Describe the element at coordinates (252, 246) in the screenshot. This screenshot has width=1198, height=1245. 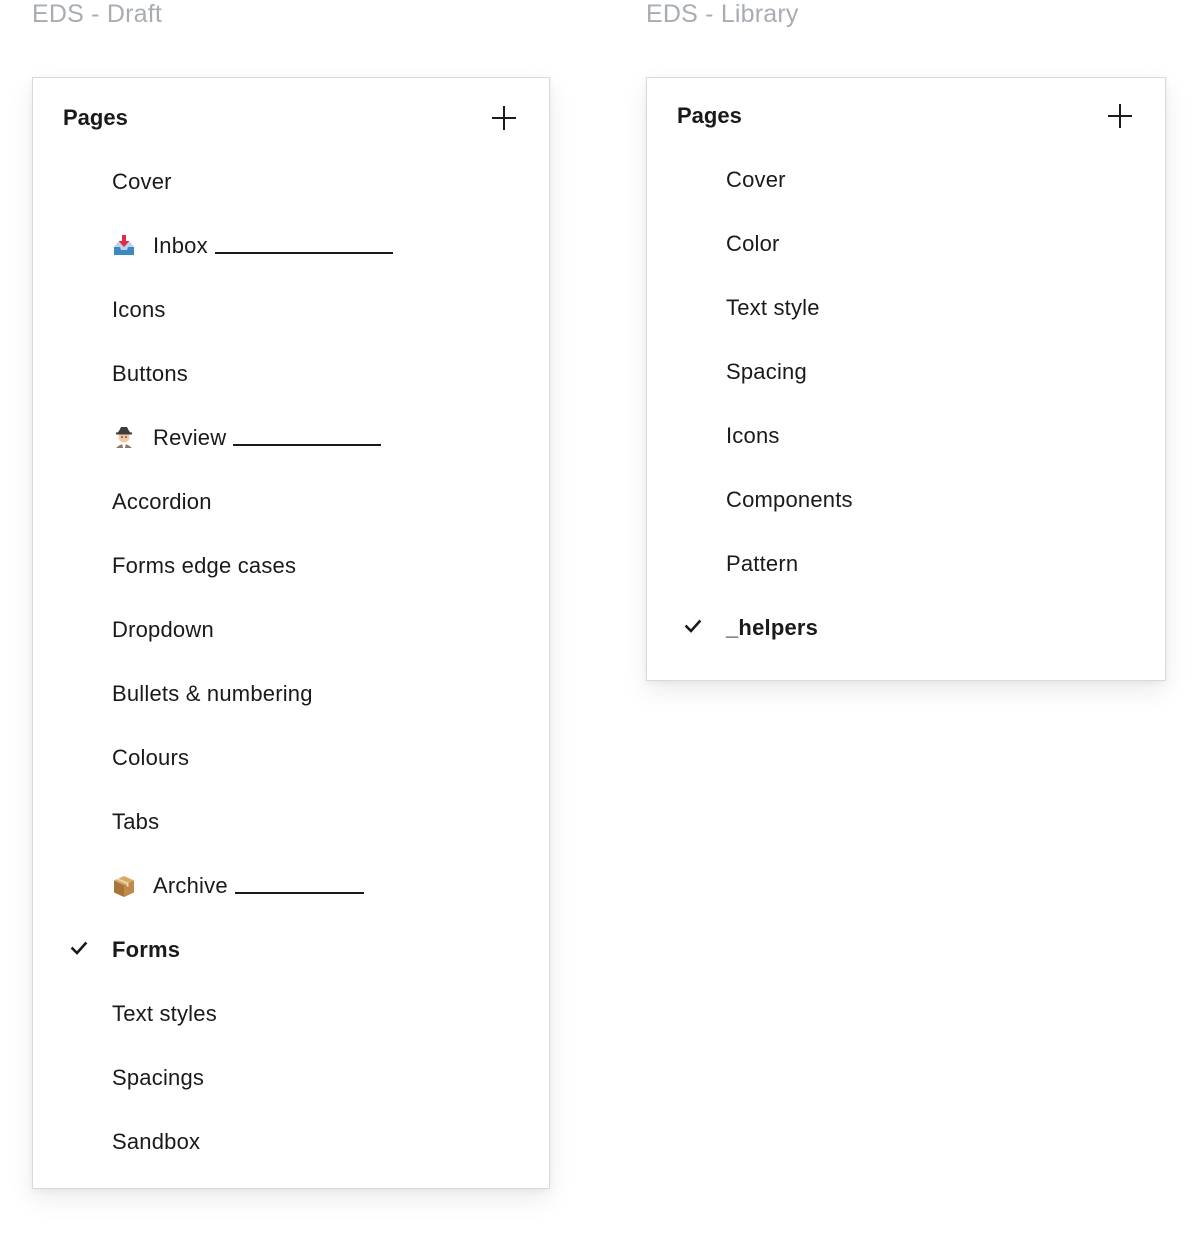
I see `page-item-content: Inbox` at that location.